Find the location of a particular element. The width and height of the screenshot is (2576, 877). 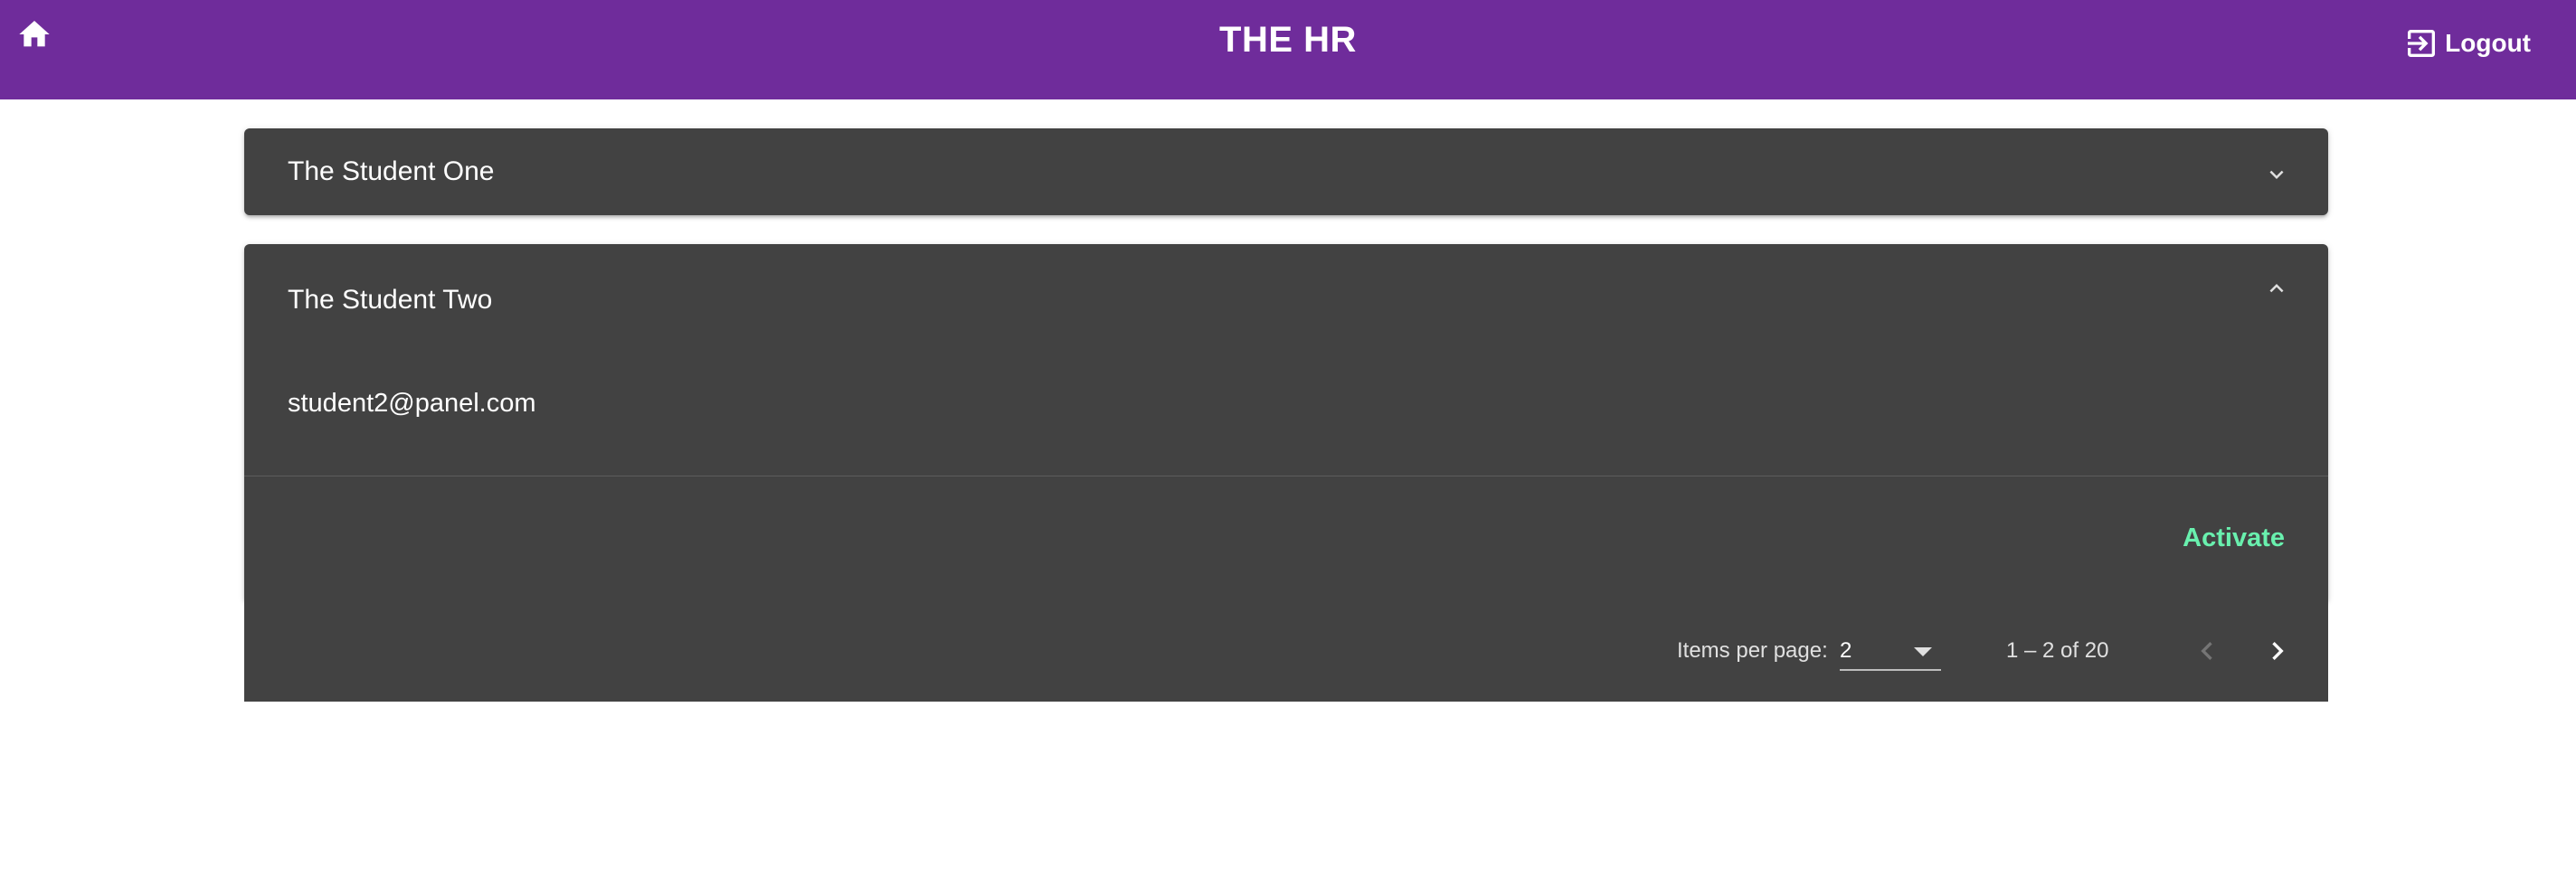

student-panel-header: The Student One is located at coordinates (1286, 171).